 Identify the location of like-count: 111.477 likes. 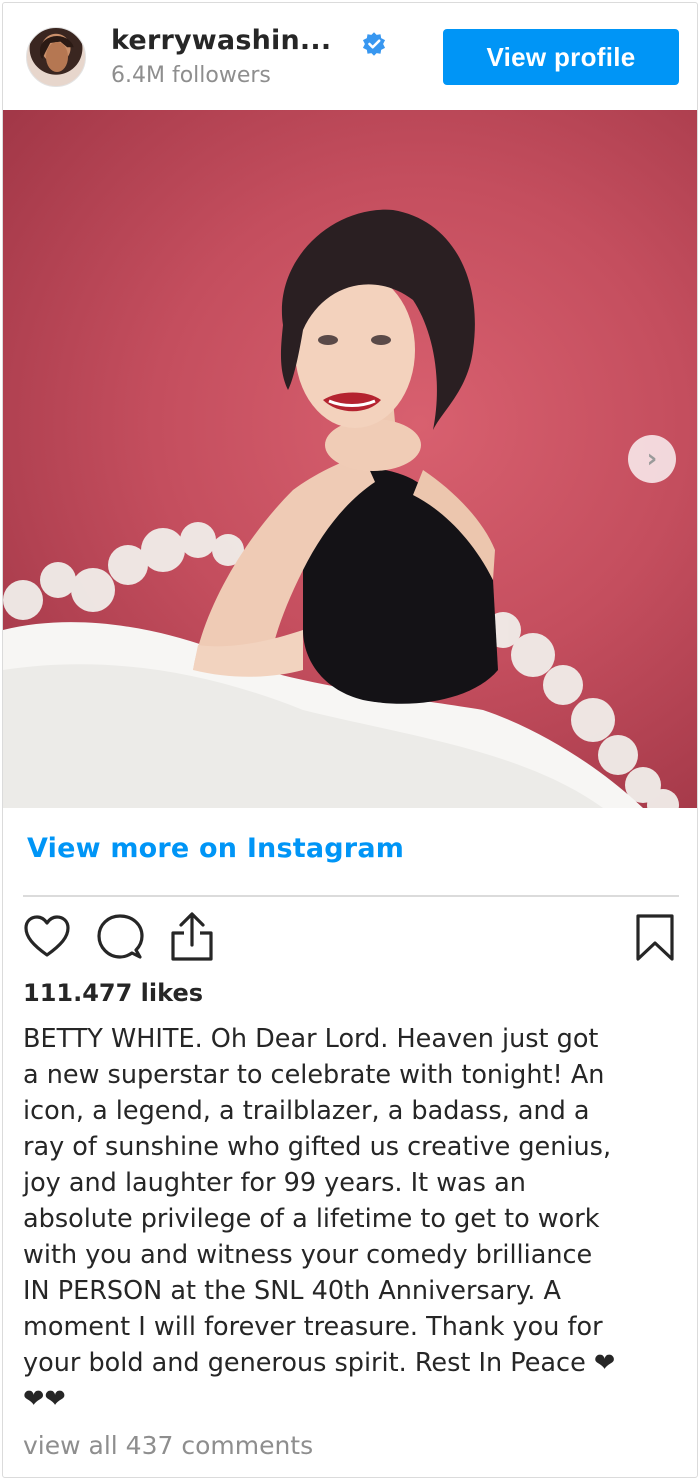
(113, 993).